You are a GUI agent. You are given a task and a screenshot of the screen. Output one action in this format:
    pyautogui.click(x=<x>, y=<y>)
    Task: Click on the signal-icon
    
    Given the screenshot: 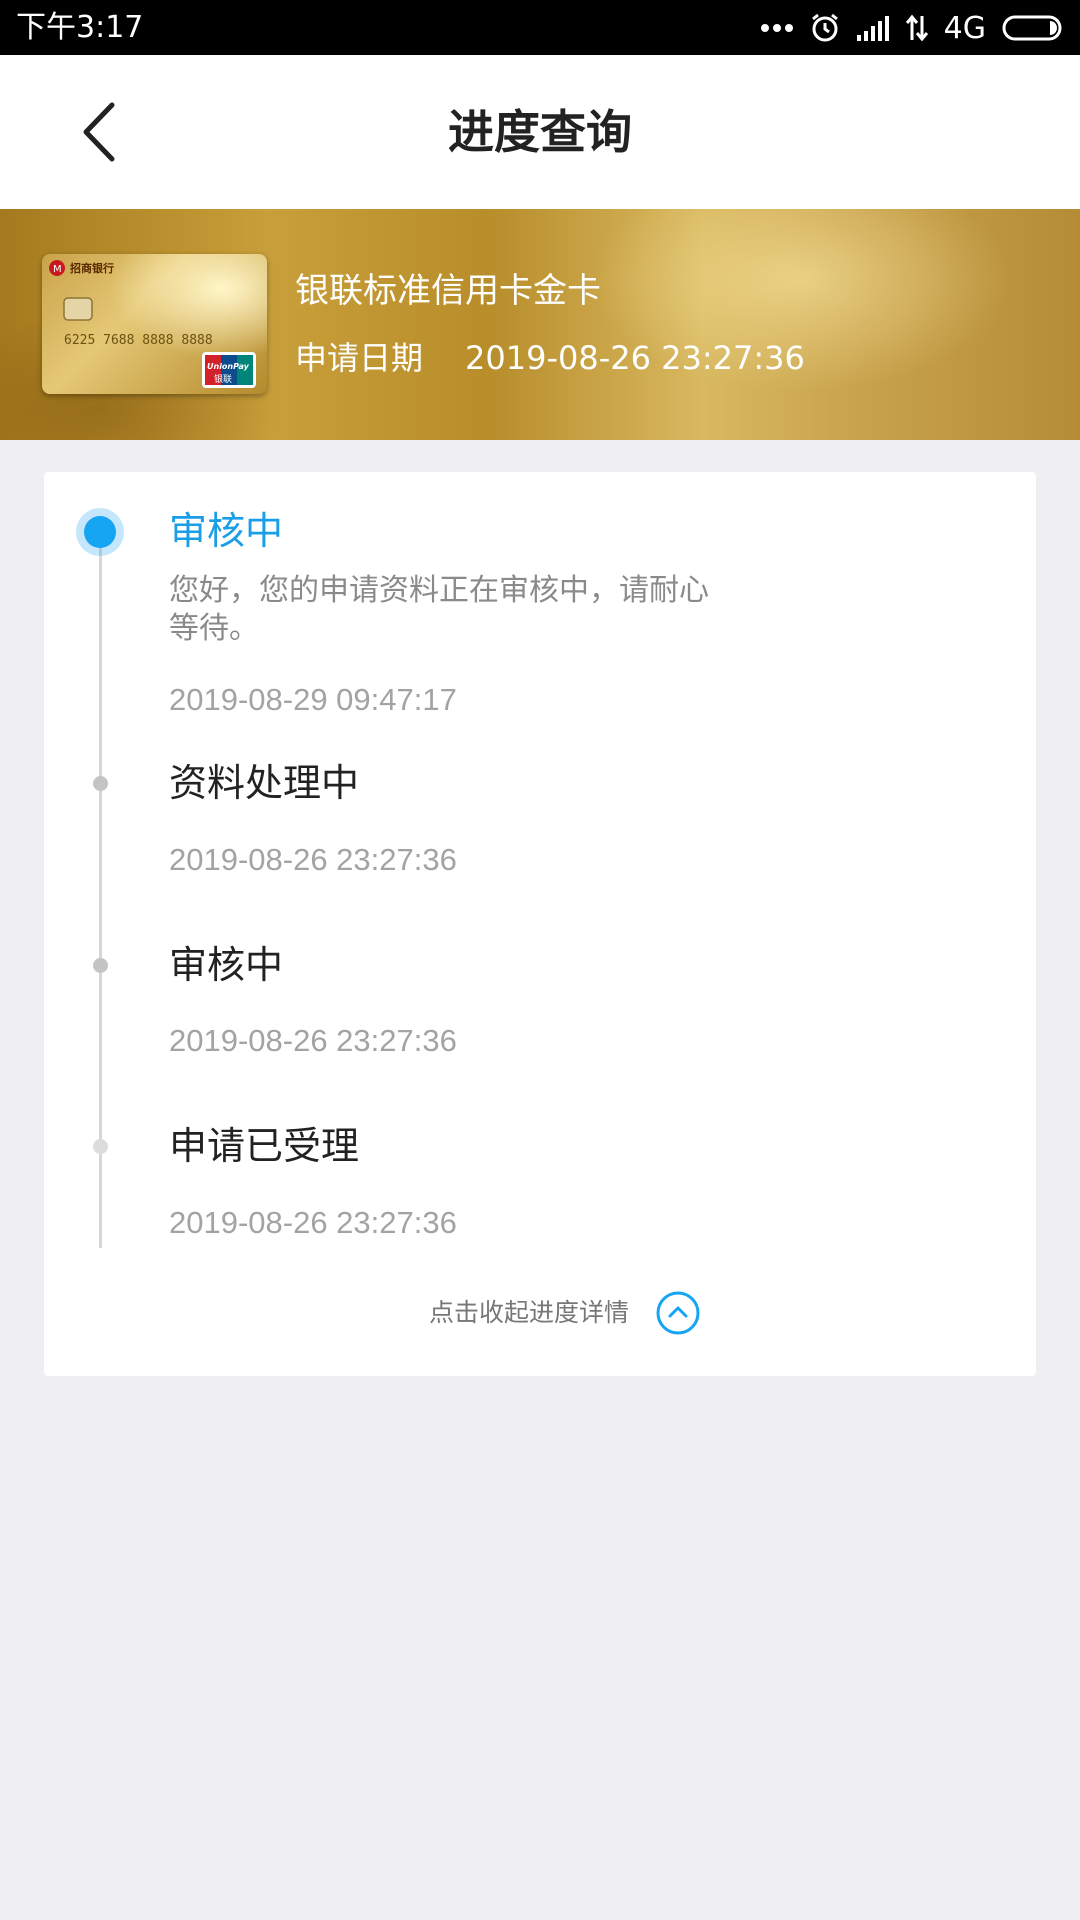 What is the action you would take?
    pyautogui.click(x=872, y=28)
    